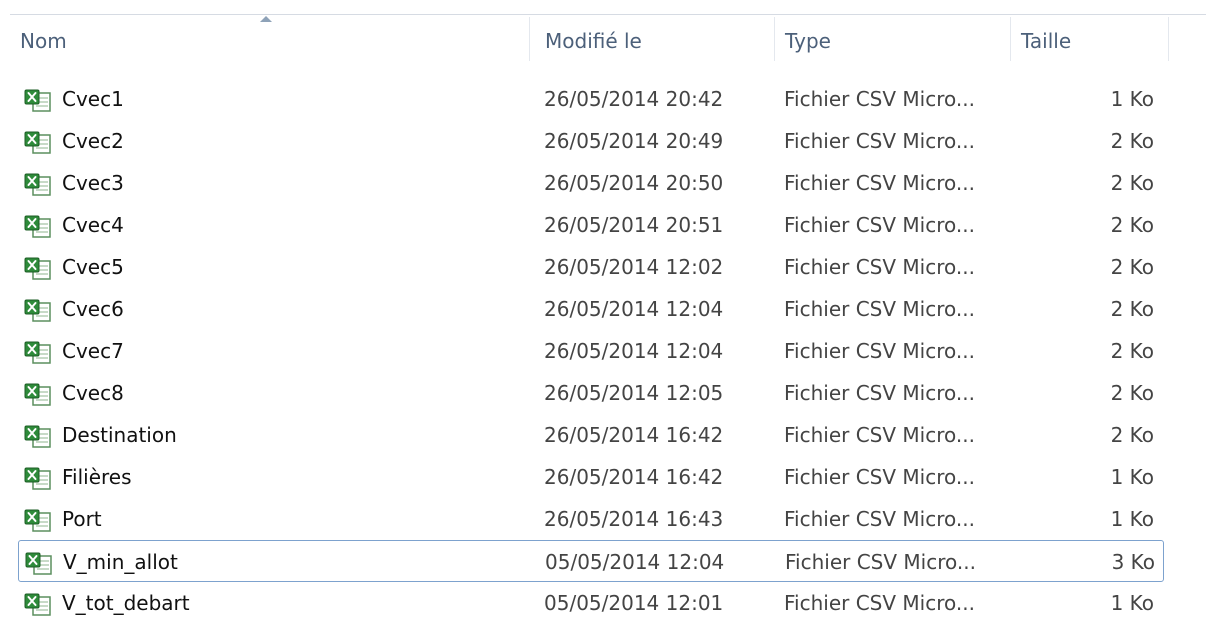 The image size is (1206, 639). I want to click on file-name: Cvec1, so click(93, 99).